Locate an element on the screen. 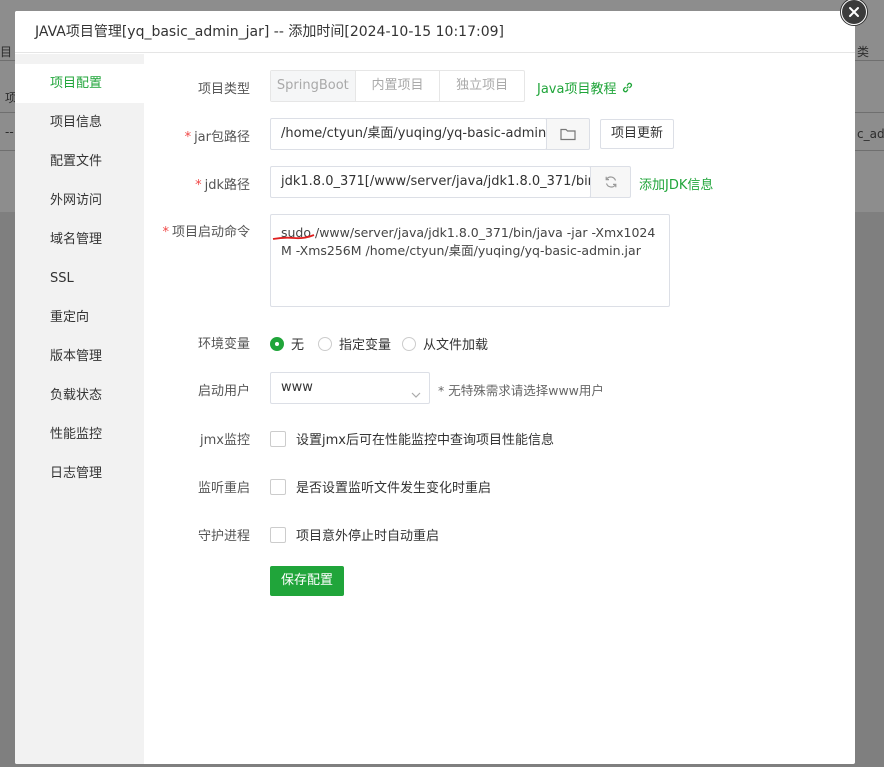  project-type-segmented: SpringBoot 内置项目 独立项目 is located at coordinates (397, 86).